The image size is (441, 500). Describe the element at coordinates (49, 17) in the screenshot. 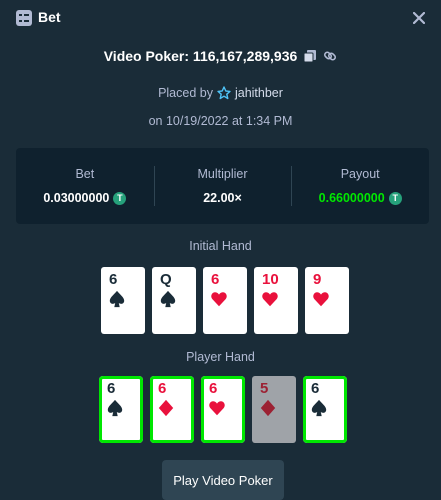

I see `modal-title: Bet` at that location.